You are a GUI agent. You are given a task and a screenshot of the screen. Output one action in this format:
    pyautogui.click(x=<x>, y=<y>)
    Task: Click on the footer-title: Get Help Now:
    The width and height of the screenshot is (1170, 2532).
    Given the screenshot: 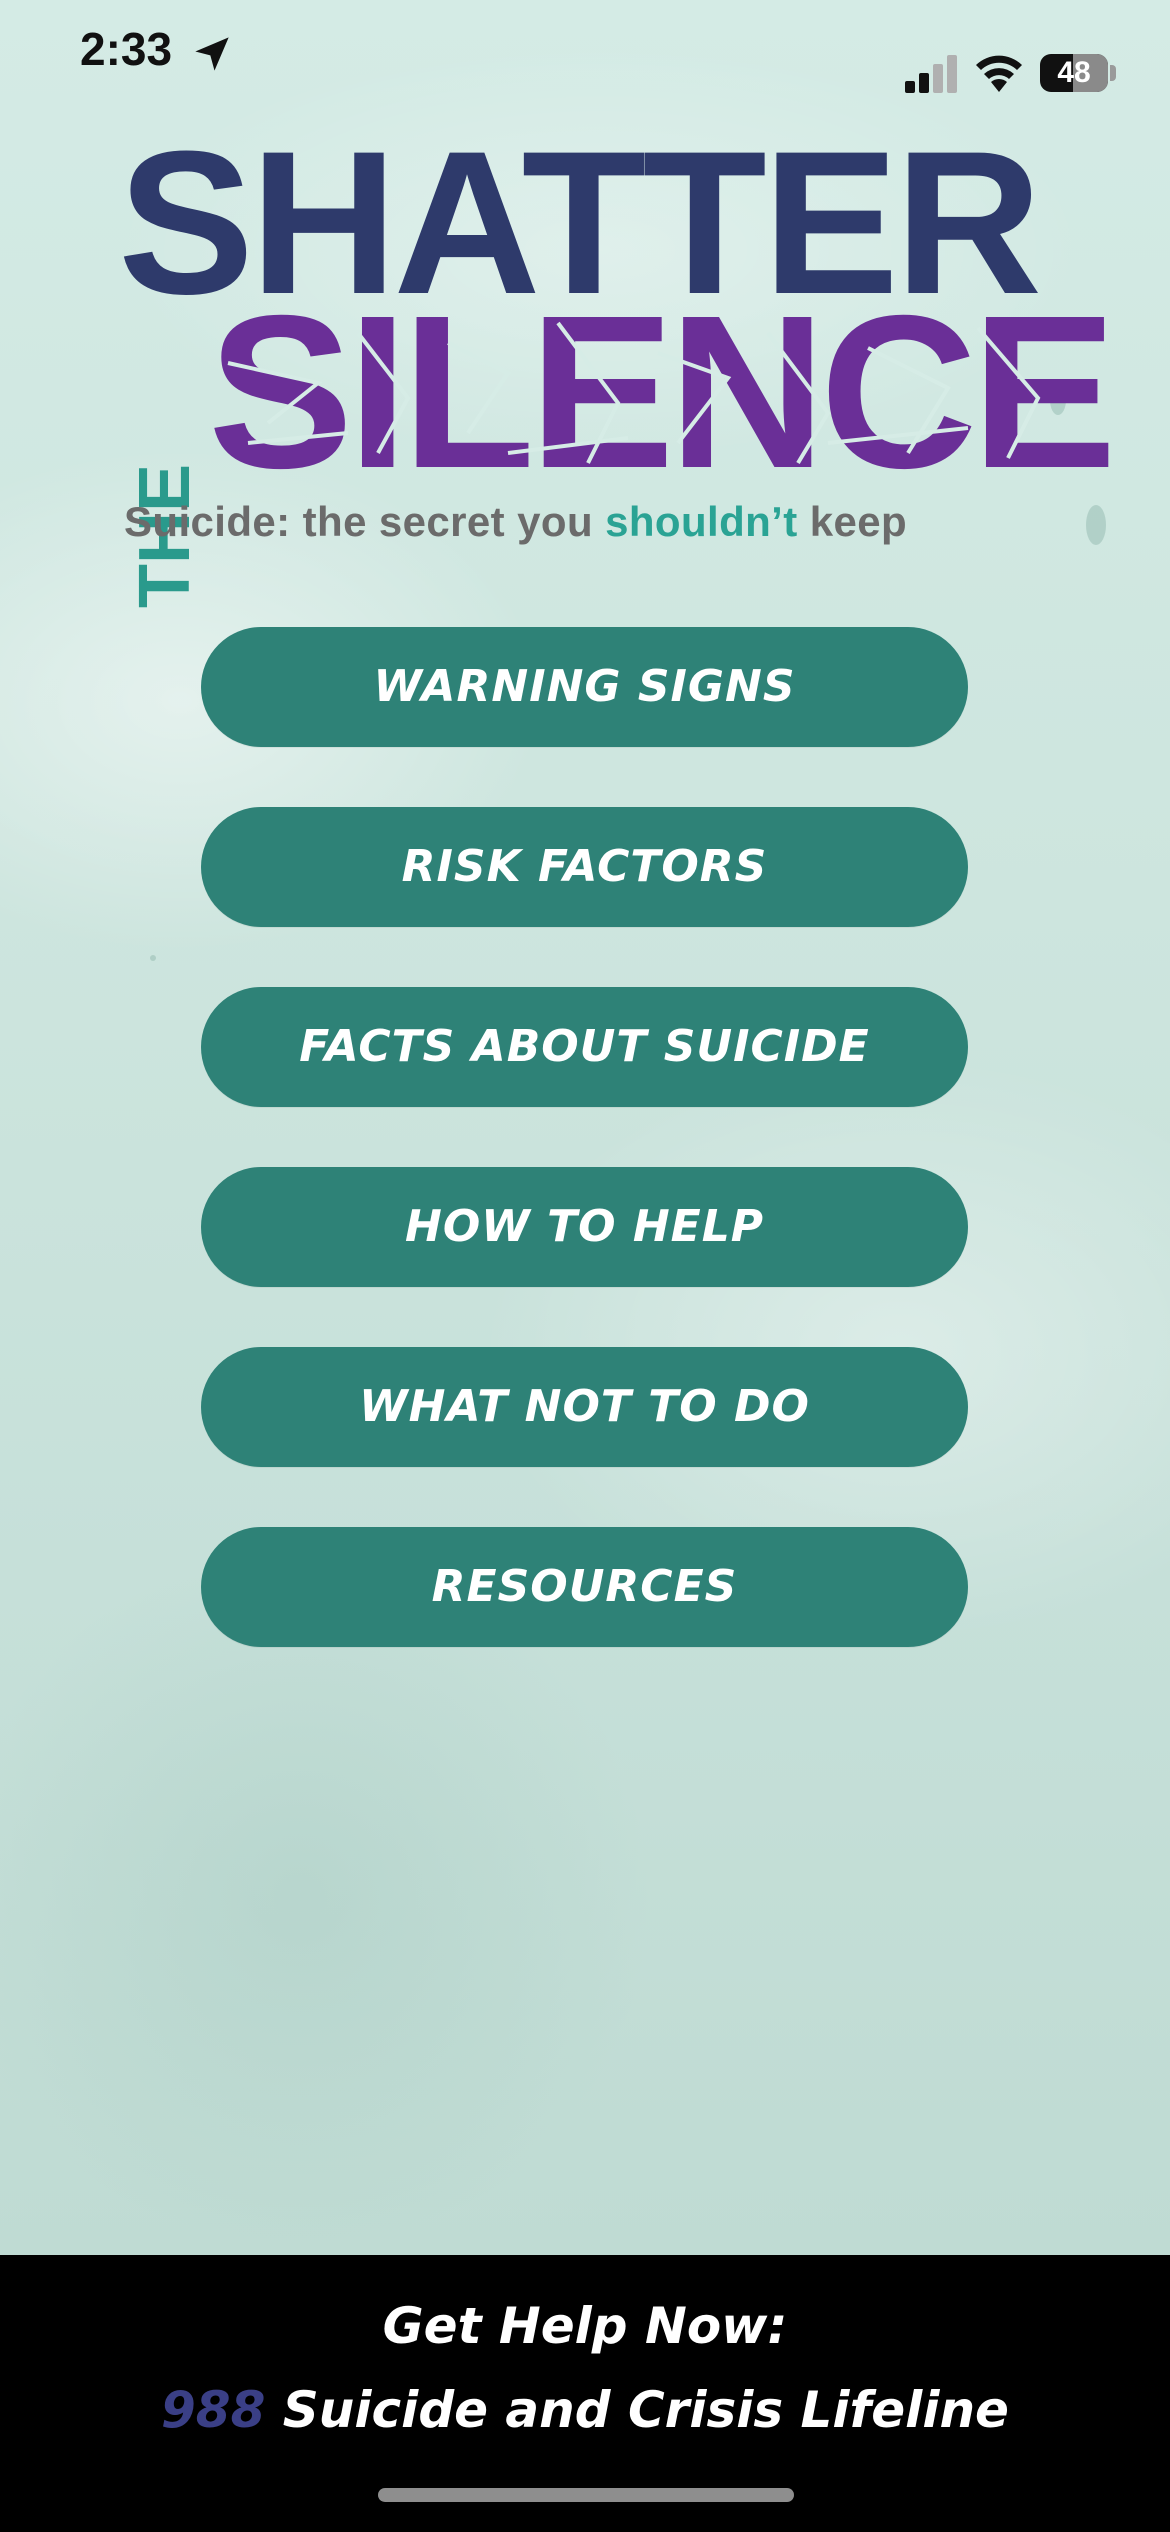 What is the action you would take?
    pyautogui.click(x=585, y=2326)
    